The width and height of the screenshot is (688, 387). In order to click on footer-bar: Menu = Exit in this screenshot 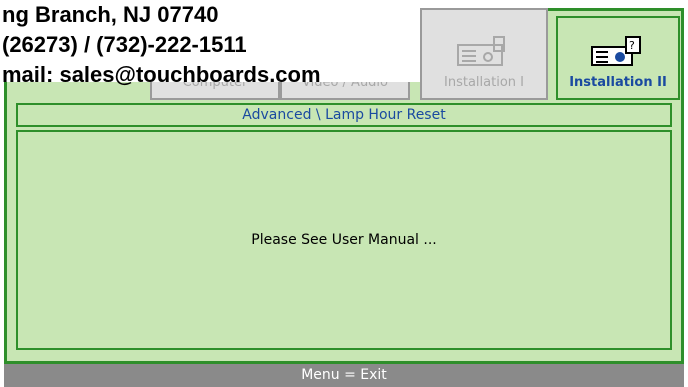, I will do `click(344, 375)`.